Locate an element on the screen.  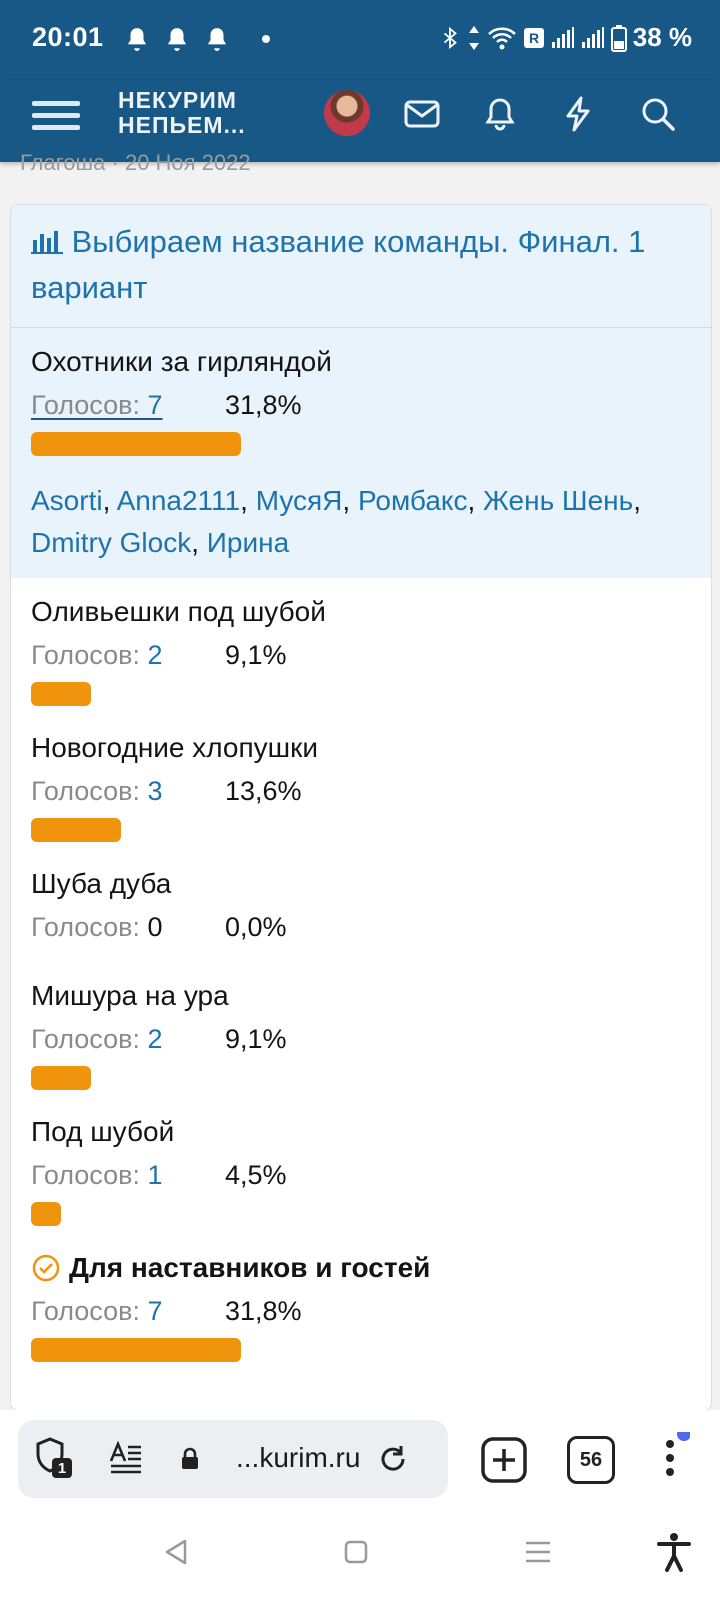
poll-option-name: Новогодние хлопушки is located at coordinates (175, 747).